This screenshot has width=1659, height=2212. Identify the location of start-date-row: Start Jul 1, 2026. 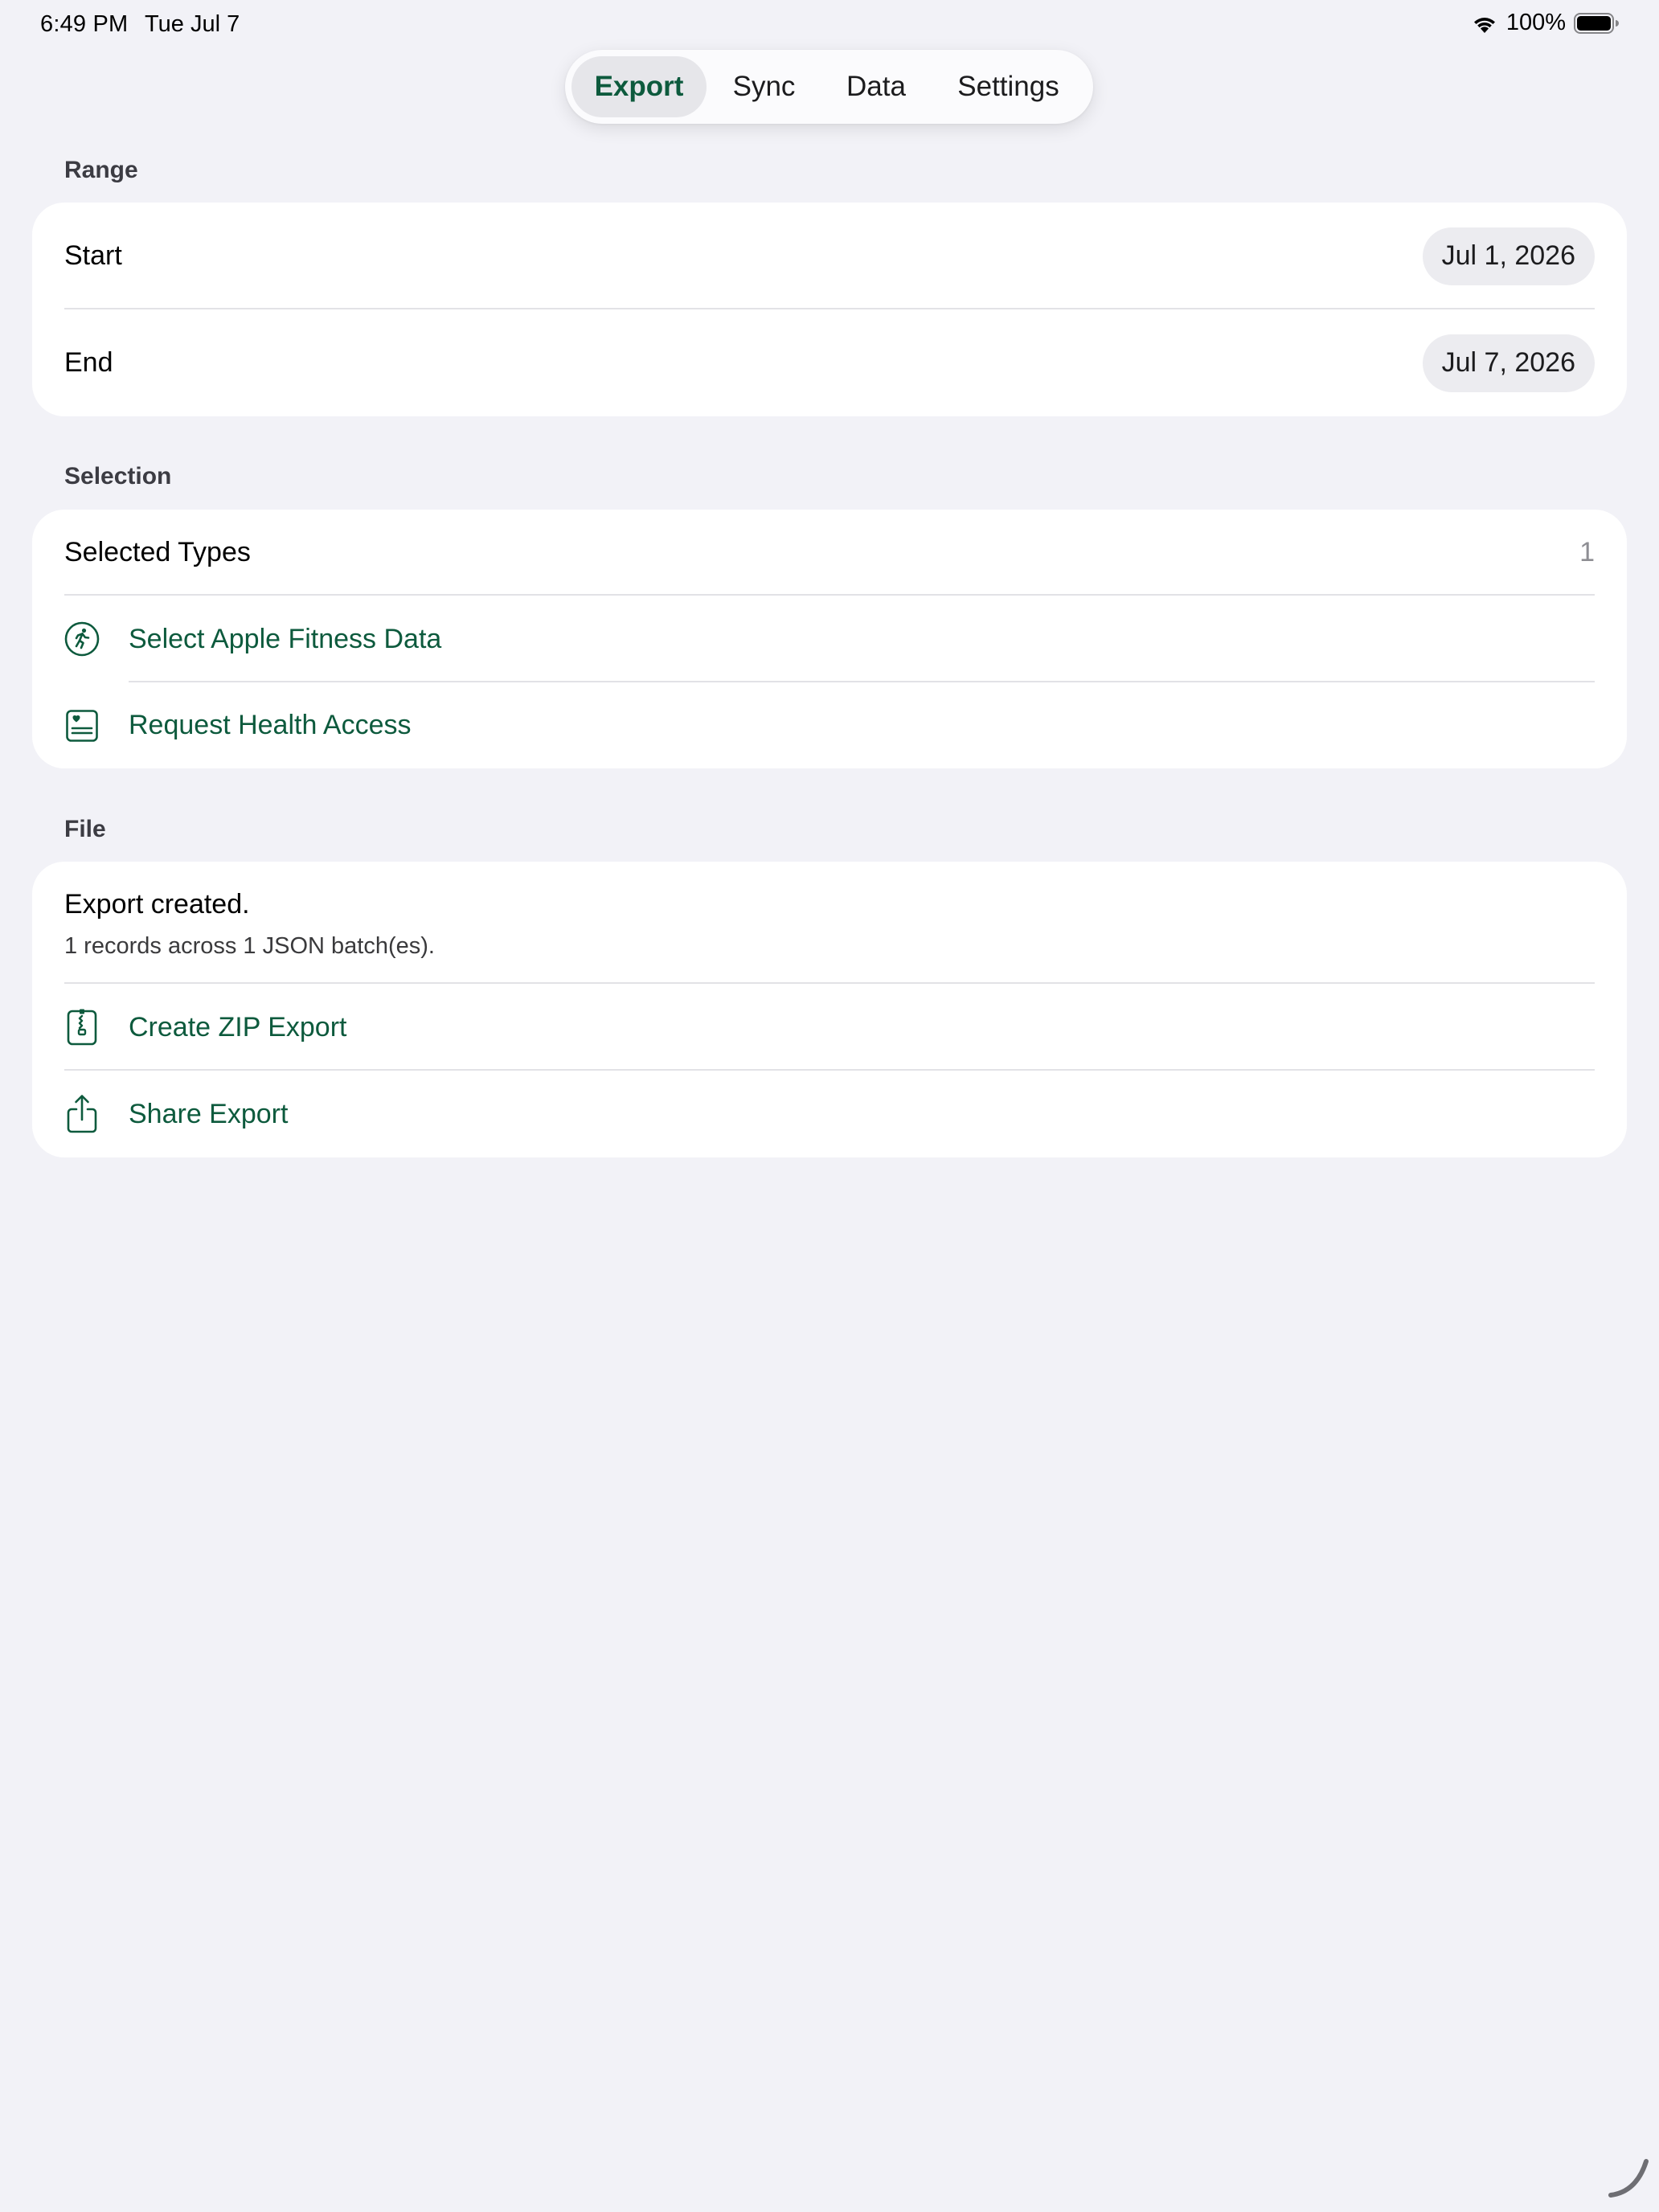
(829, 256).